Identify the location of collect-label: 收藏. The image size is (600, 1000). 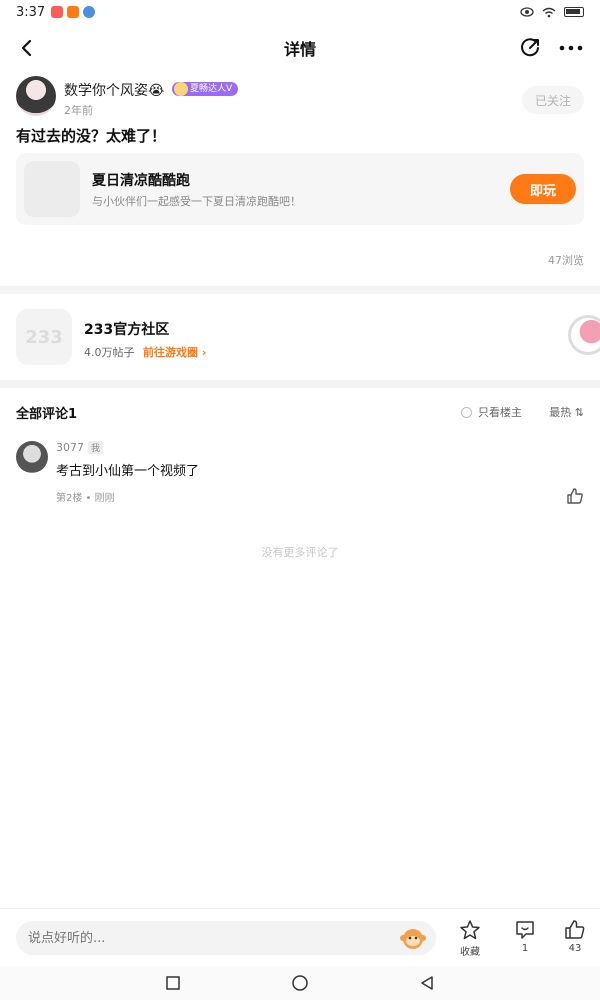
(470, 952).